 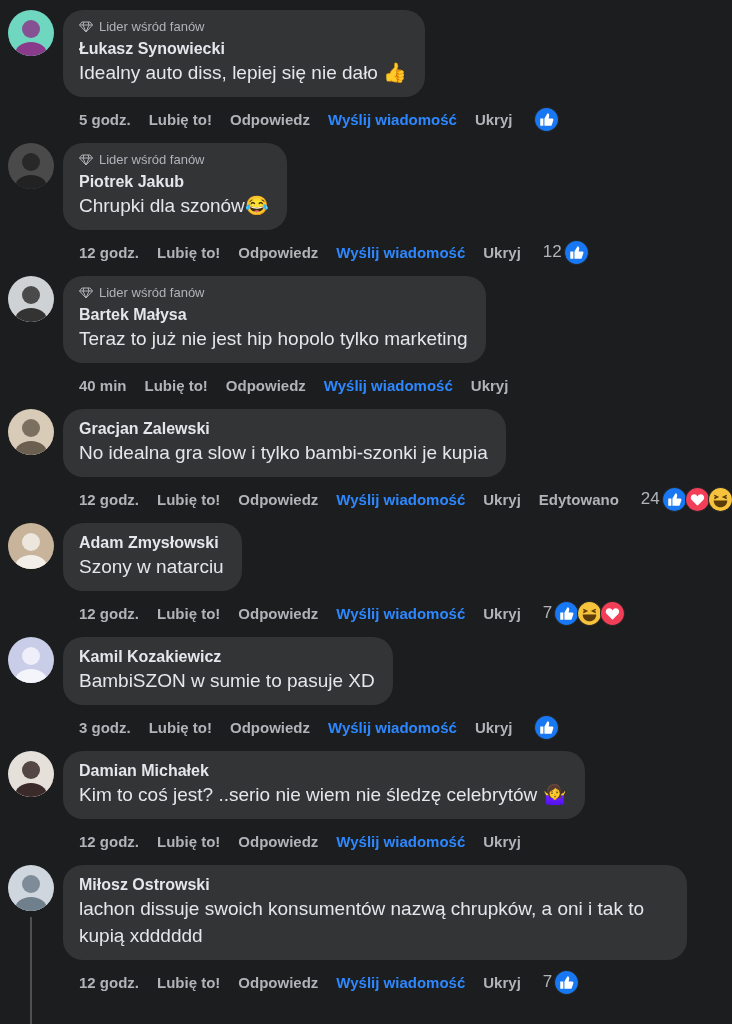 What do you see at coordinates (273, 314) in the screenshot?
I see `author-name: Bartek Małysa` at bounding box center [273, 314].